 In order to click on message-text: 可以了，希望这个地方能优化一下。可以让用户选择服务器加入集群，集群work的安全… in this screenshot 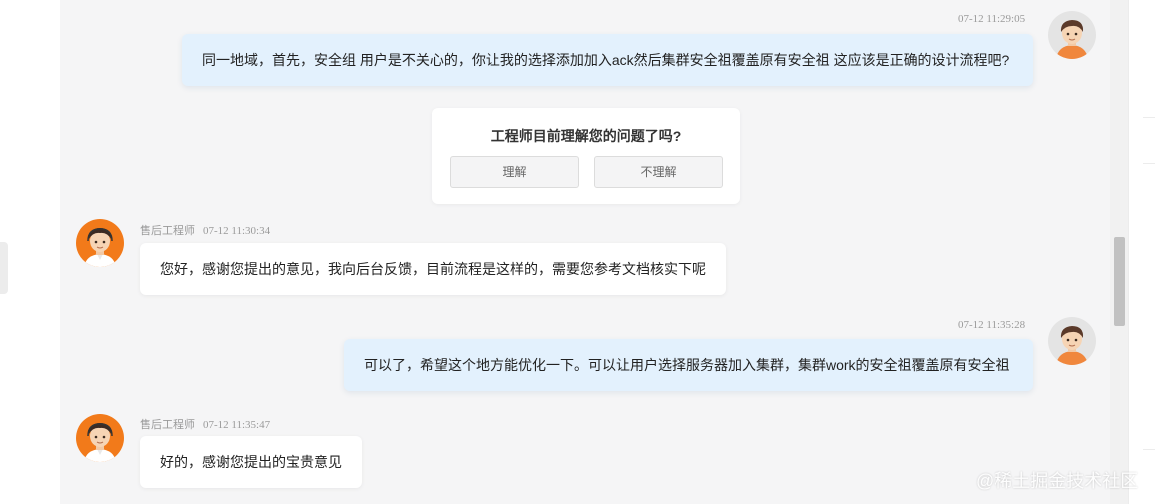, I will do `click(687, 365)`.